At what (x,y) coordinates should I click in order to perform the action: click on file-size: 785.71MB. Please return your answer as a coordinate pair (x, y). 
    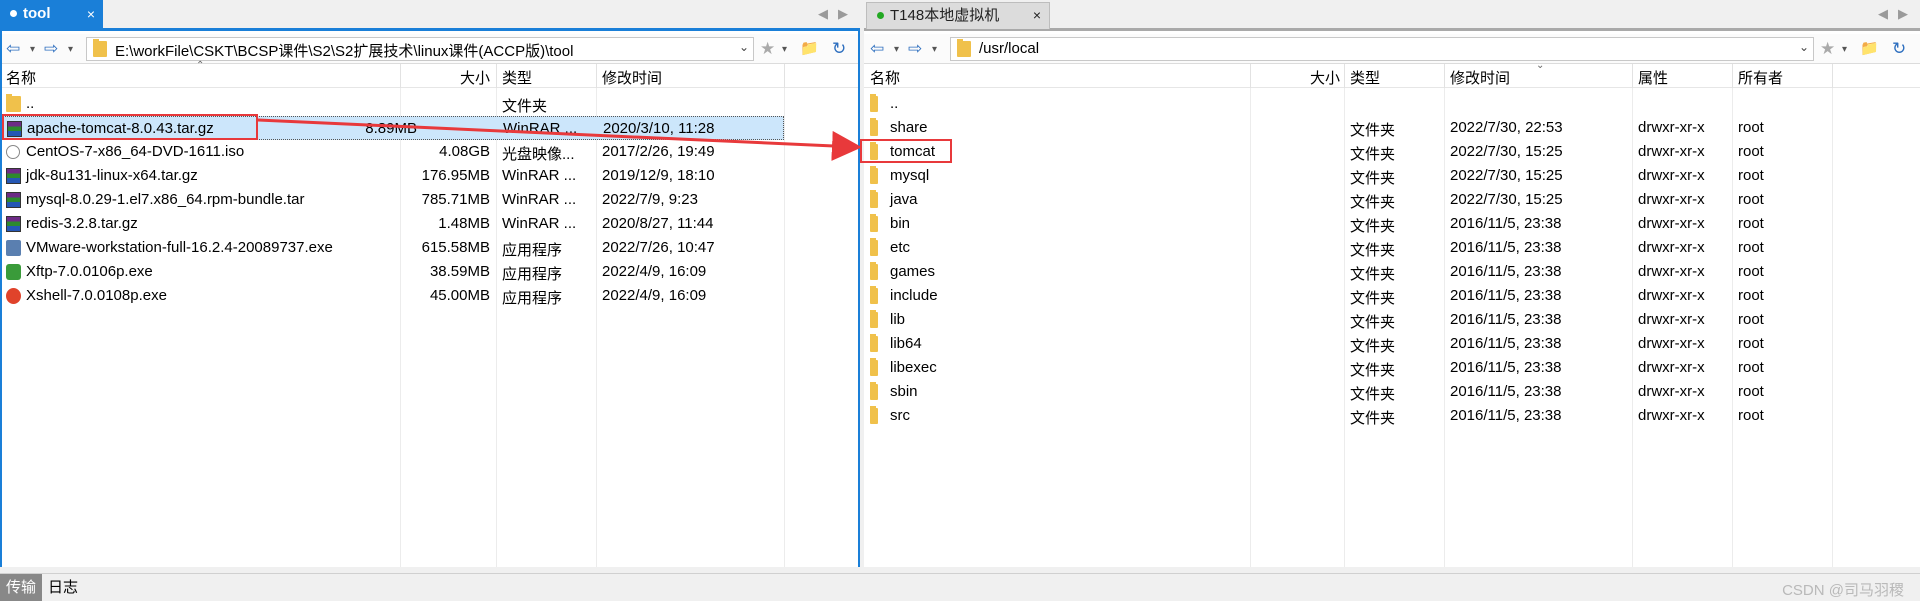
    Looking at the image, I should click on (455, 199).